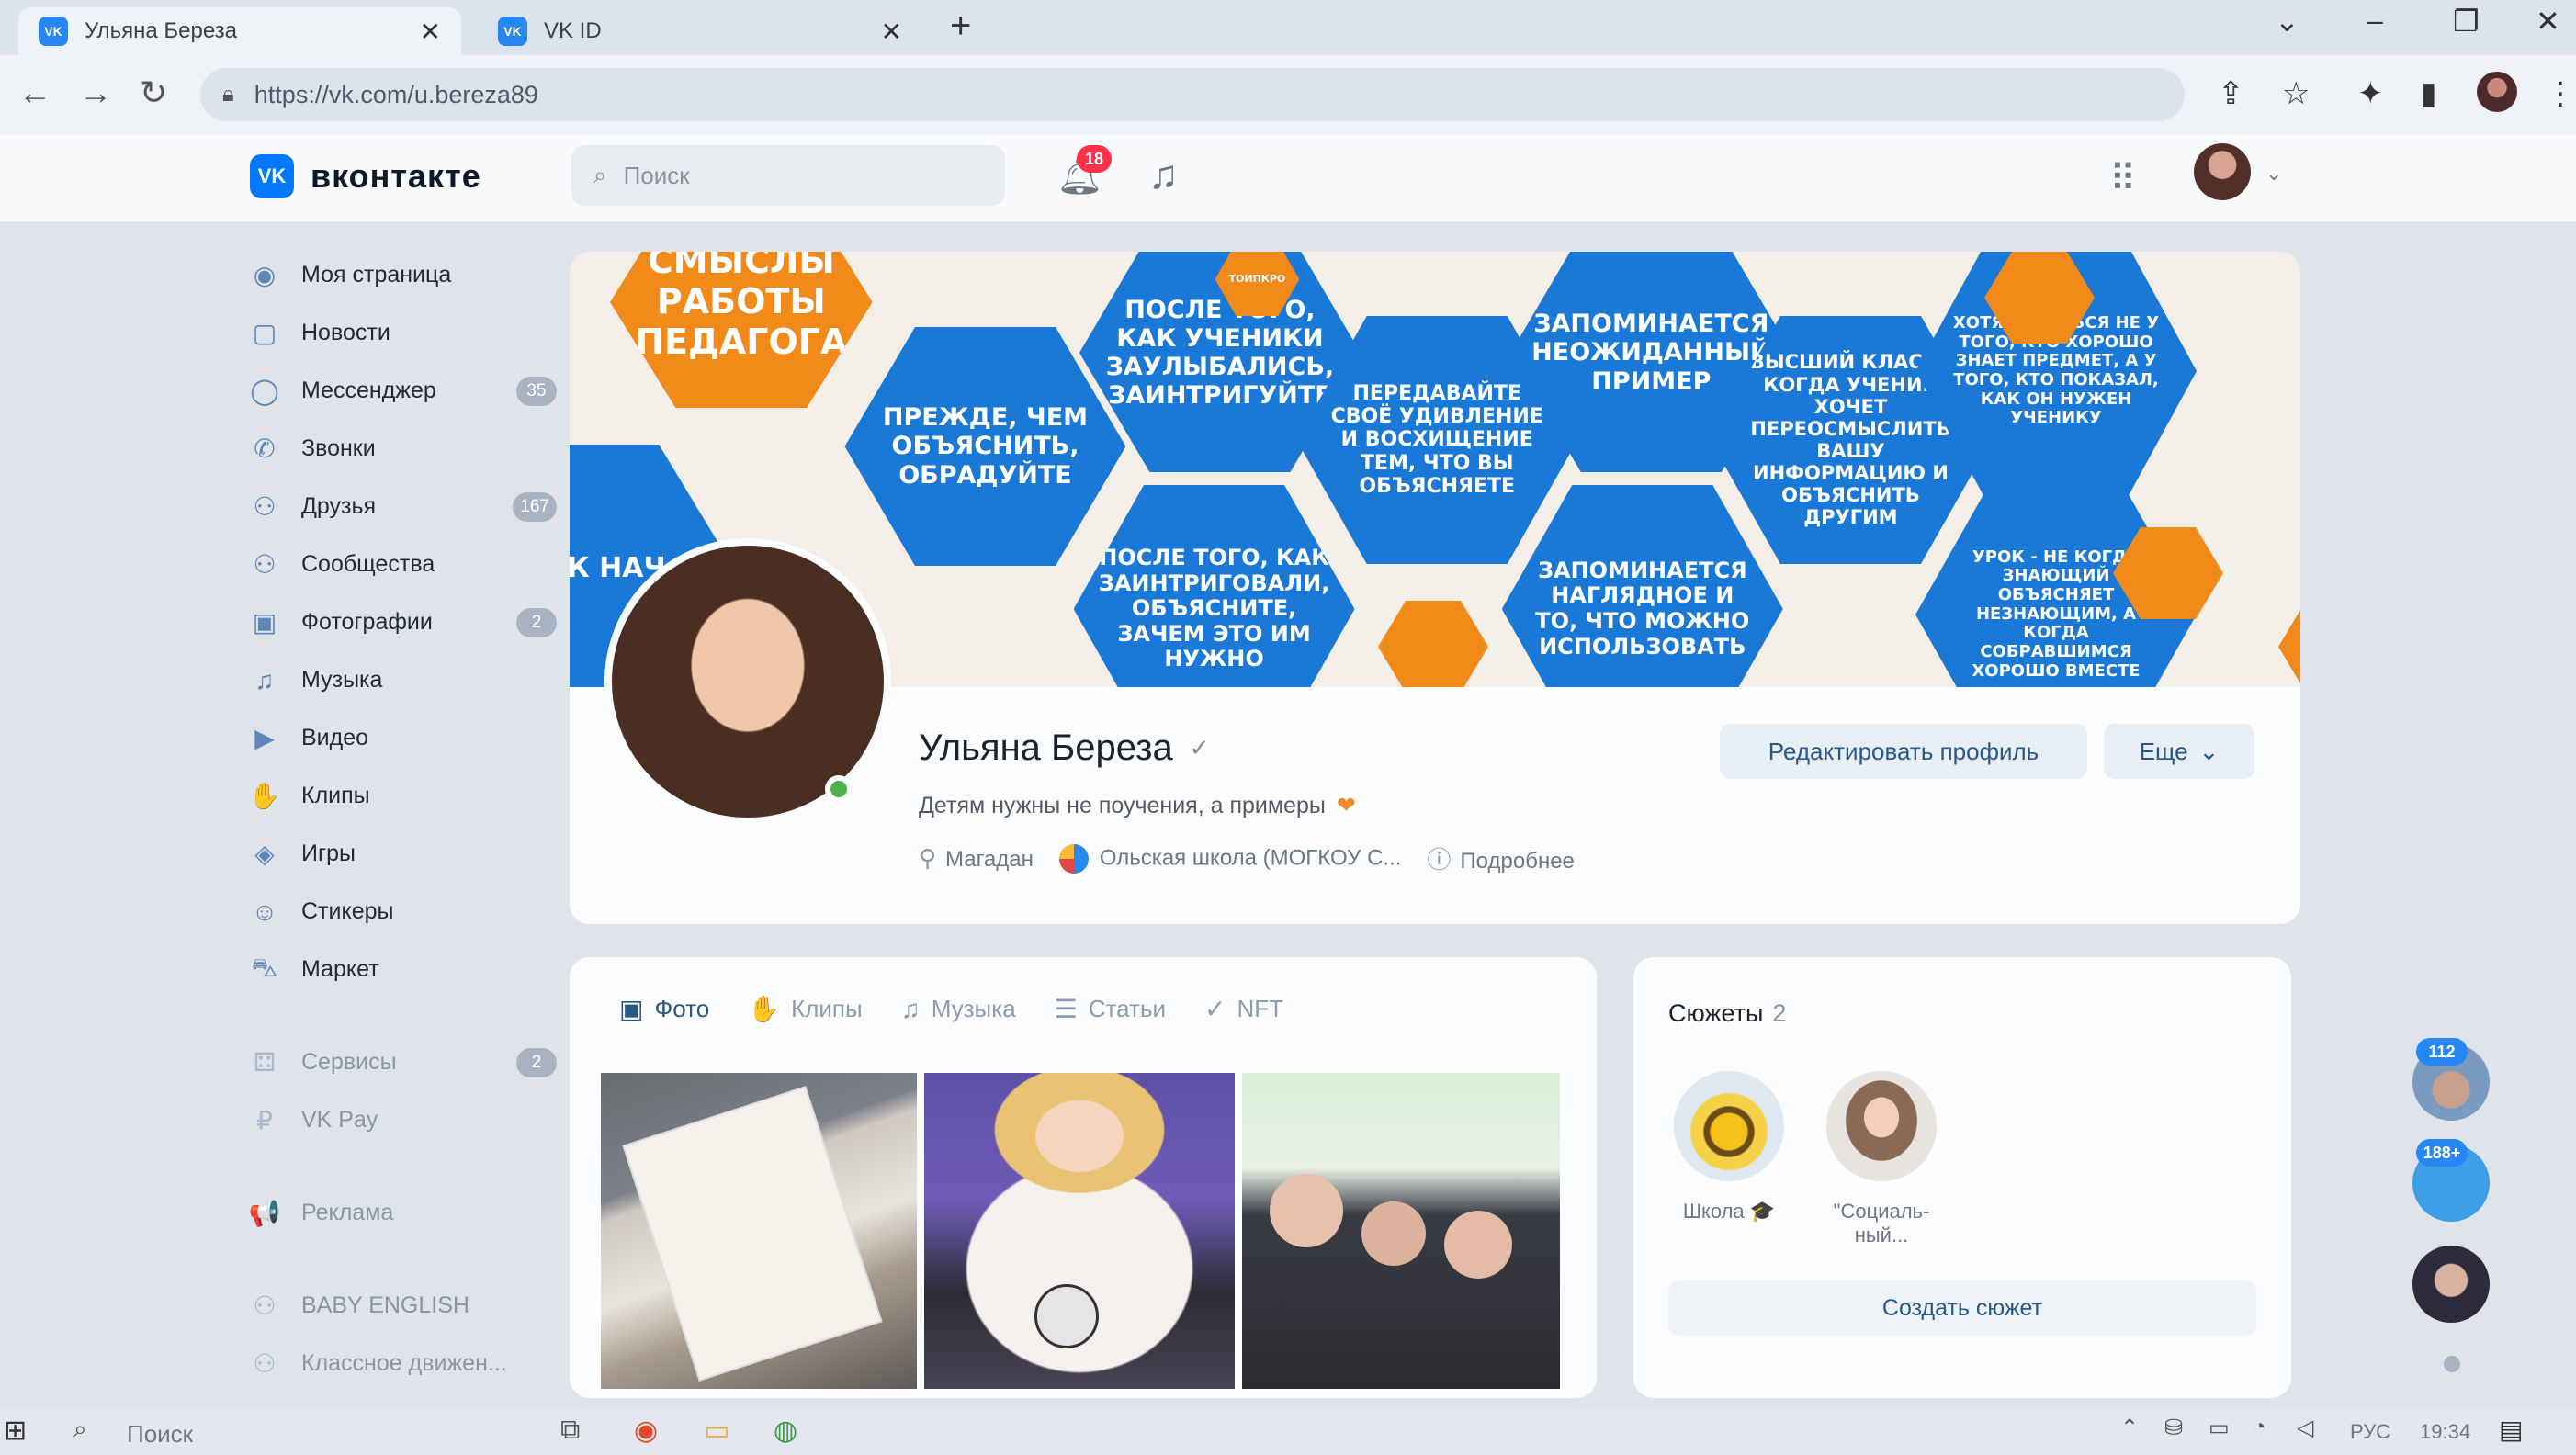 The width and height of the screenshot is (2576, 1455). What do you see at coordinates (342, 680) in the screenshot?
I see `sidebar-item-label: Музыка` at bounding box center [342, 680].